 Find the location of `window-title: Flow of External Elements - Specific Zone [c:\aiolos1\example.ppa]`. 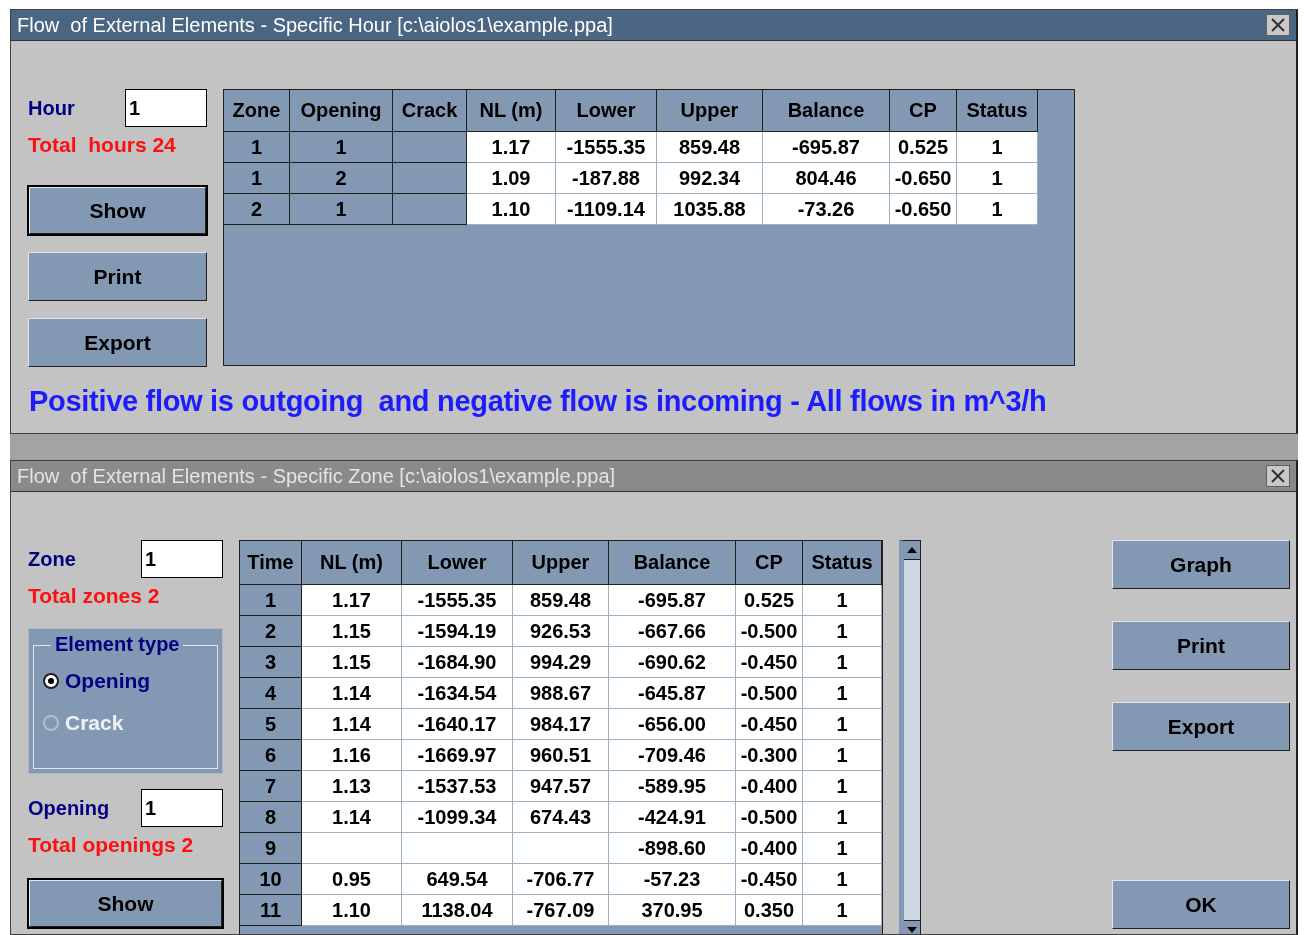

window-title: Flow of External Elements - Specific Zone [c:\aiolos1\example.ppa] is located at coordinates (316, 476).